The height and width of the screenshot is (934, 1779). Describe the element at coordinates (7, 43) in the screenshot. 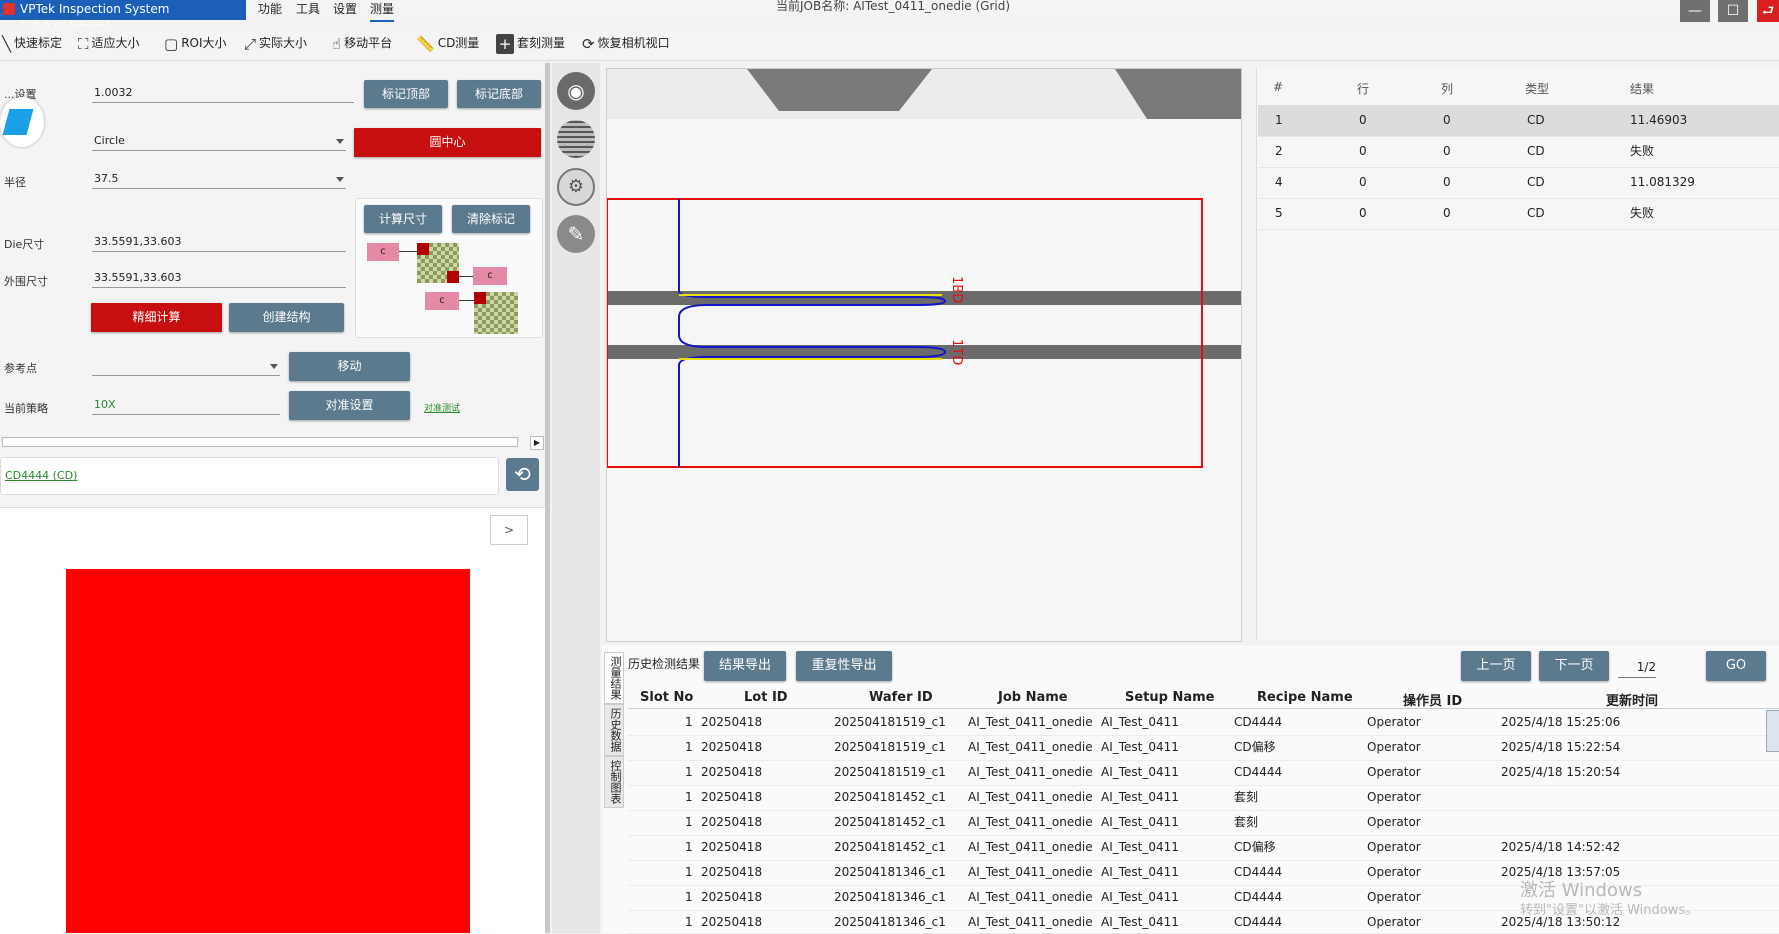

I see `wand-icon: ╲` at that location.